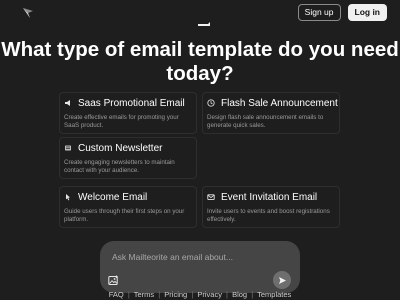 This screenshot has width=400, height=300. What do you see at coordinates (211, 103) in the screenshot?
I see `clock-icon` at bounding box center [211, 103].